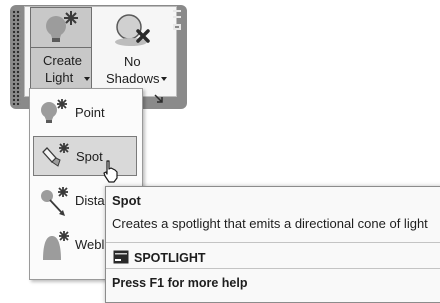 This screenshot has height=303, width=440. I want to click on no-shadows-icon, so click(132, 30).